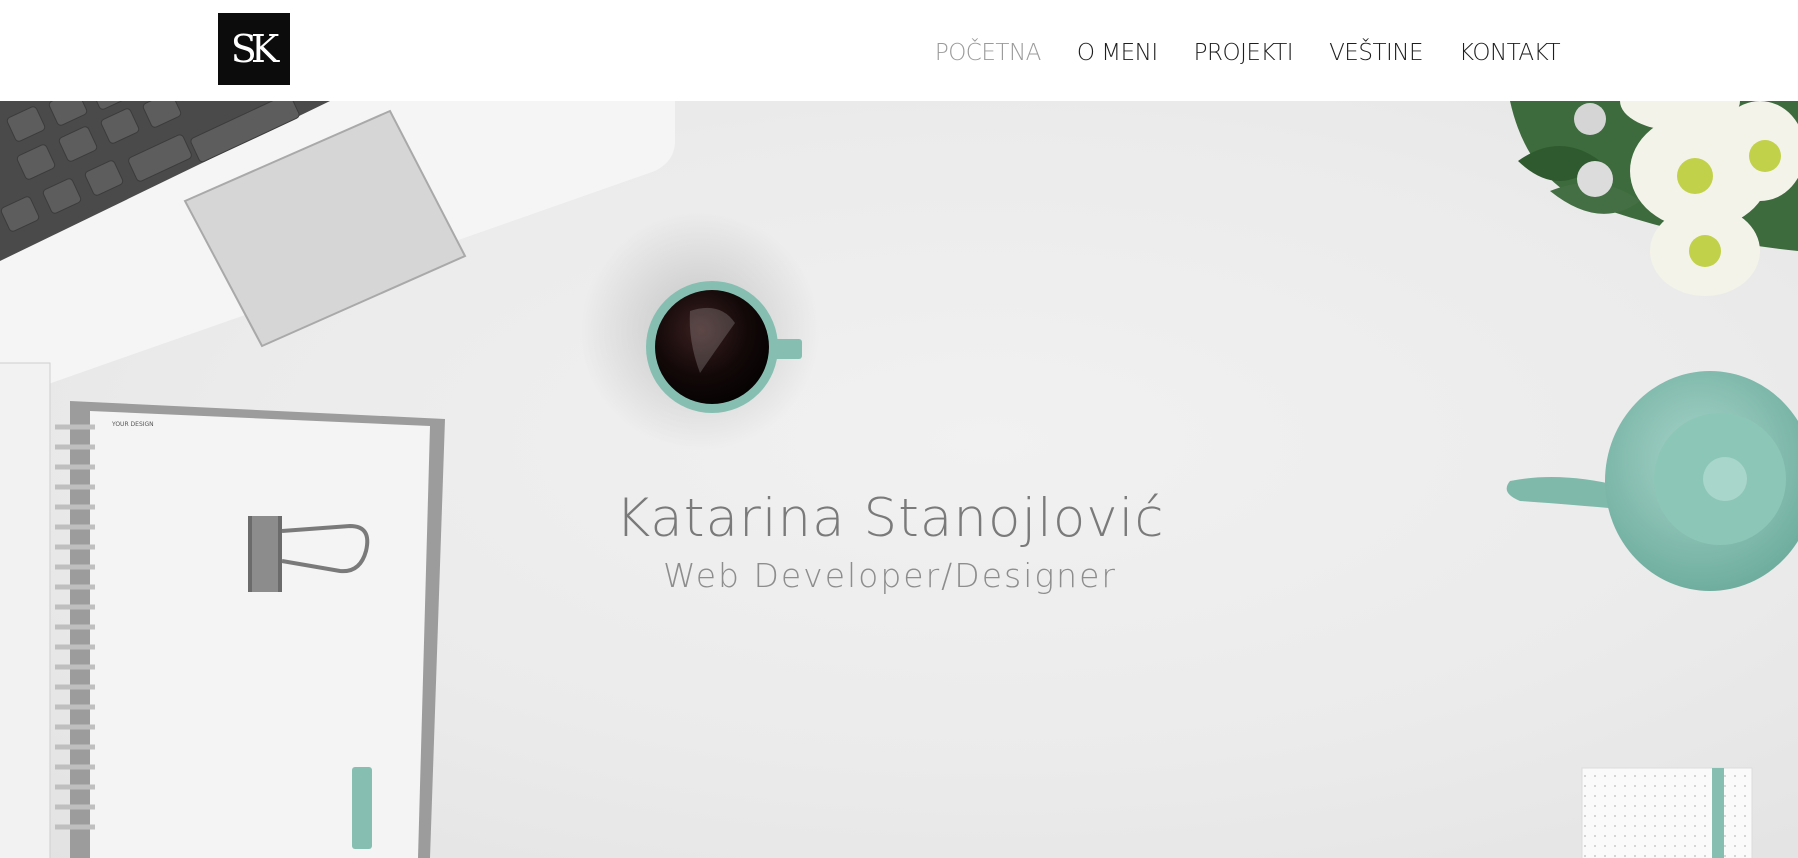 The height and width of the screenshot is (858, 1798). I want to click on main-nav: POČETNA O MENI PROJEKTI VEŠTINE KONTAKT, so click(1248, 53).